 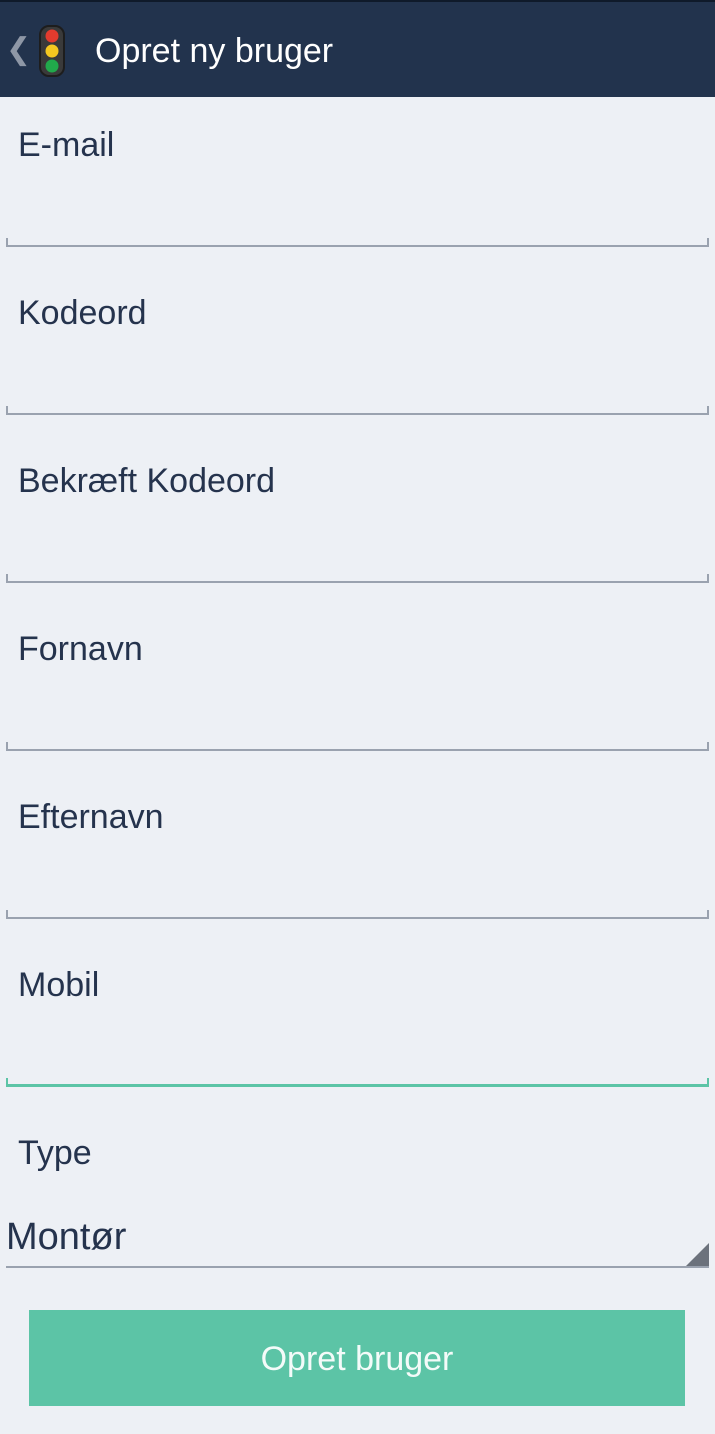 I want to click on type-select: Montør, so click(x=66, y=1237).